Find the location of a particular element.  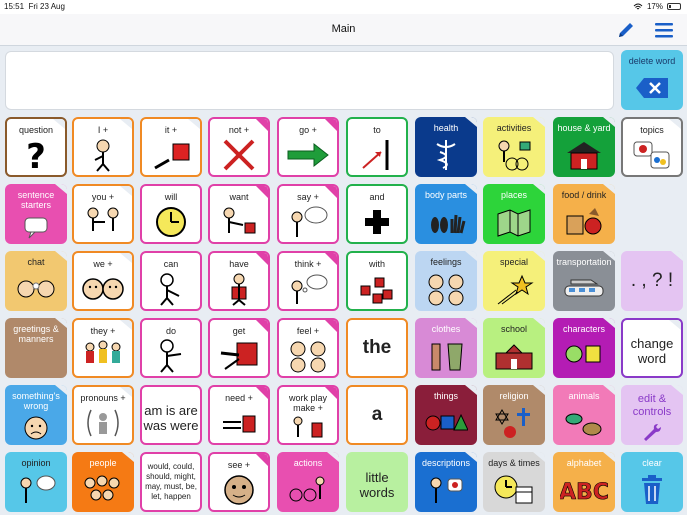

animals-folder: animals is located at coordinates (584, 415).